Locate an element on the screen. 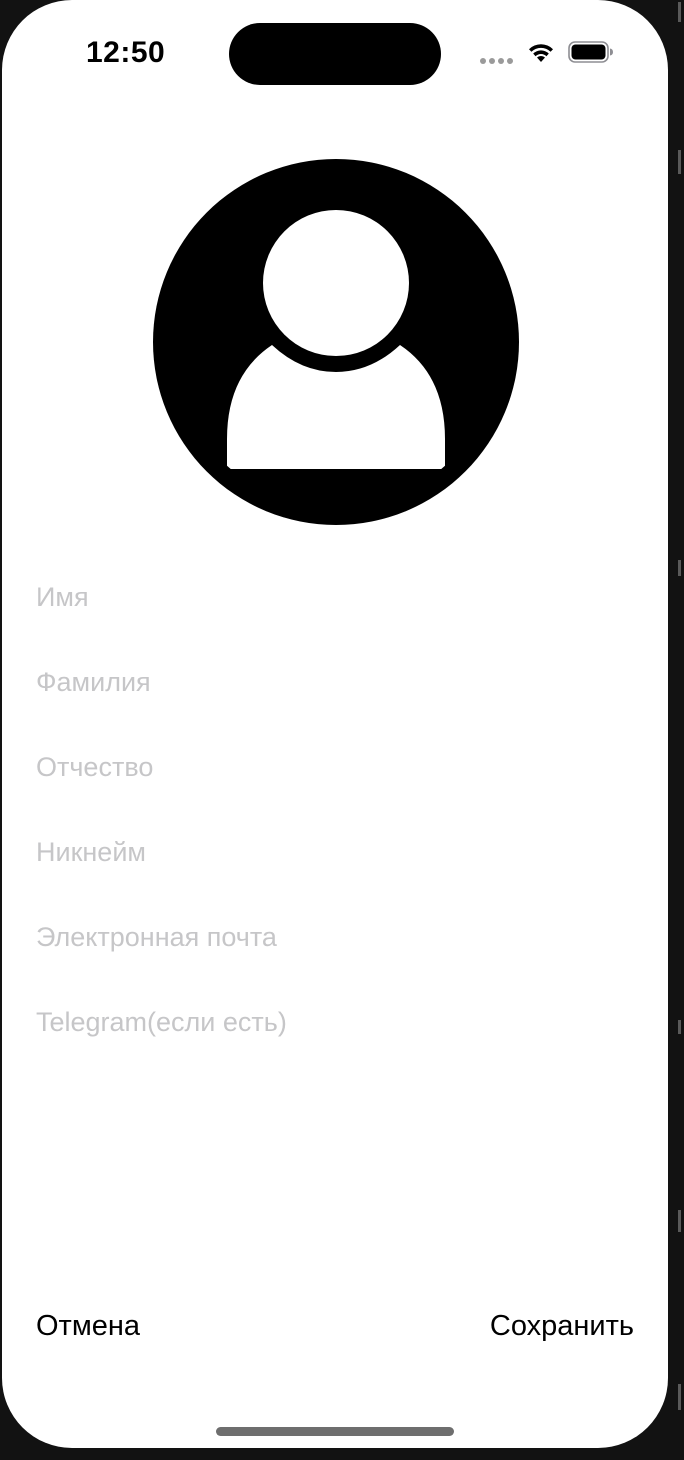  first-name-input is located at coordinates (336, 597).